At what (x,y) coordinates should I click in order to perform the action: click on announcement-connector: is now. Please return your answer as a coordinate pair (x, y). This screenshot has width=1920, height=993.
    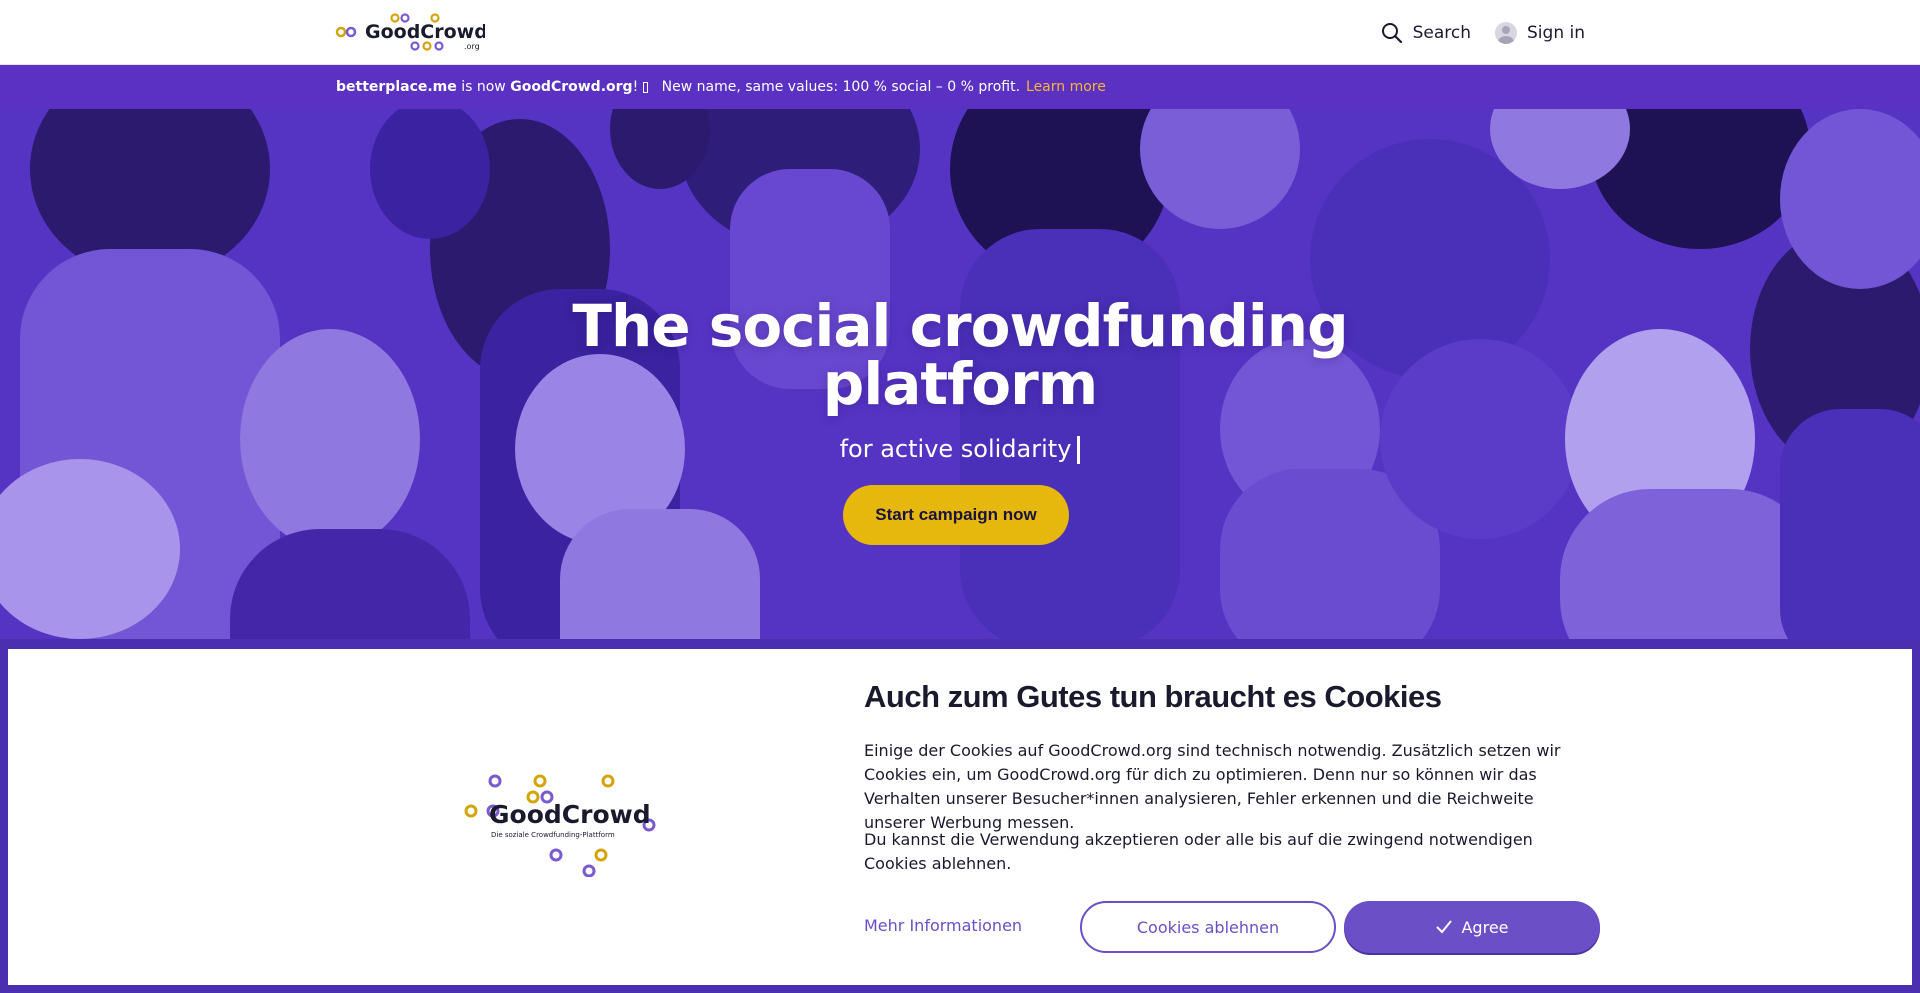
    Looking at the image, I should click on (483, 87).